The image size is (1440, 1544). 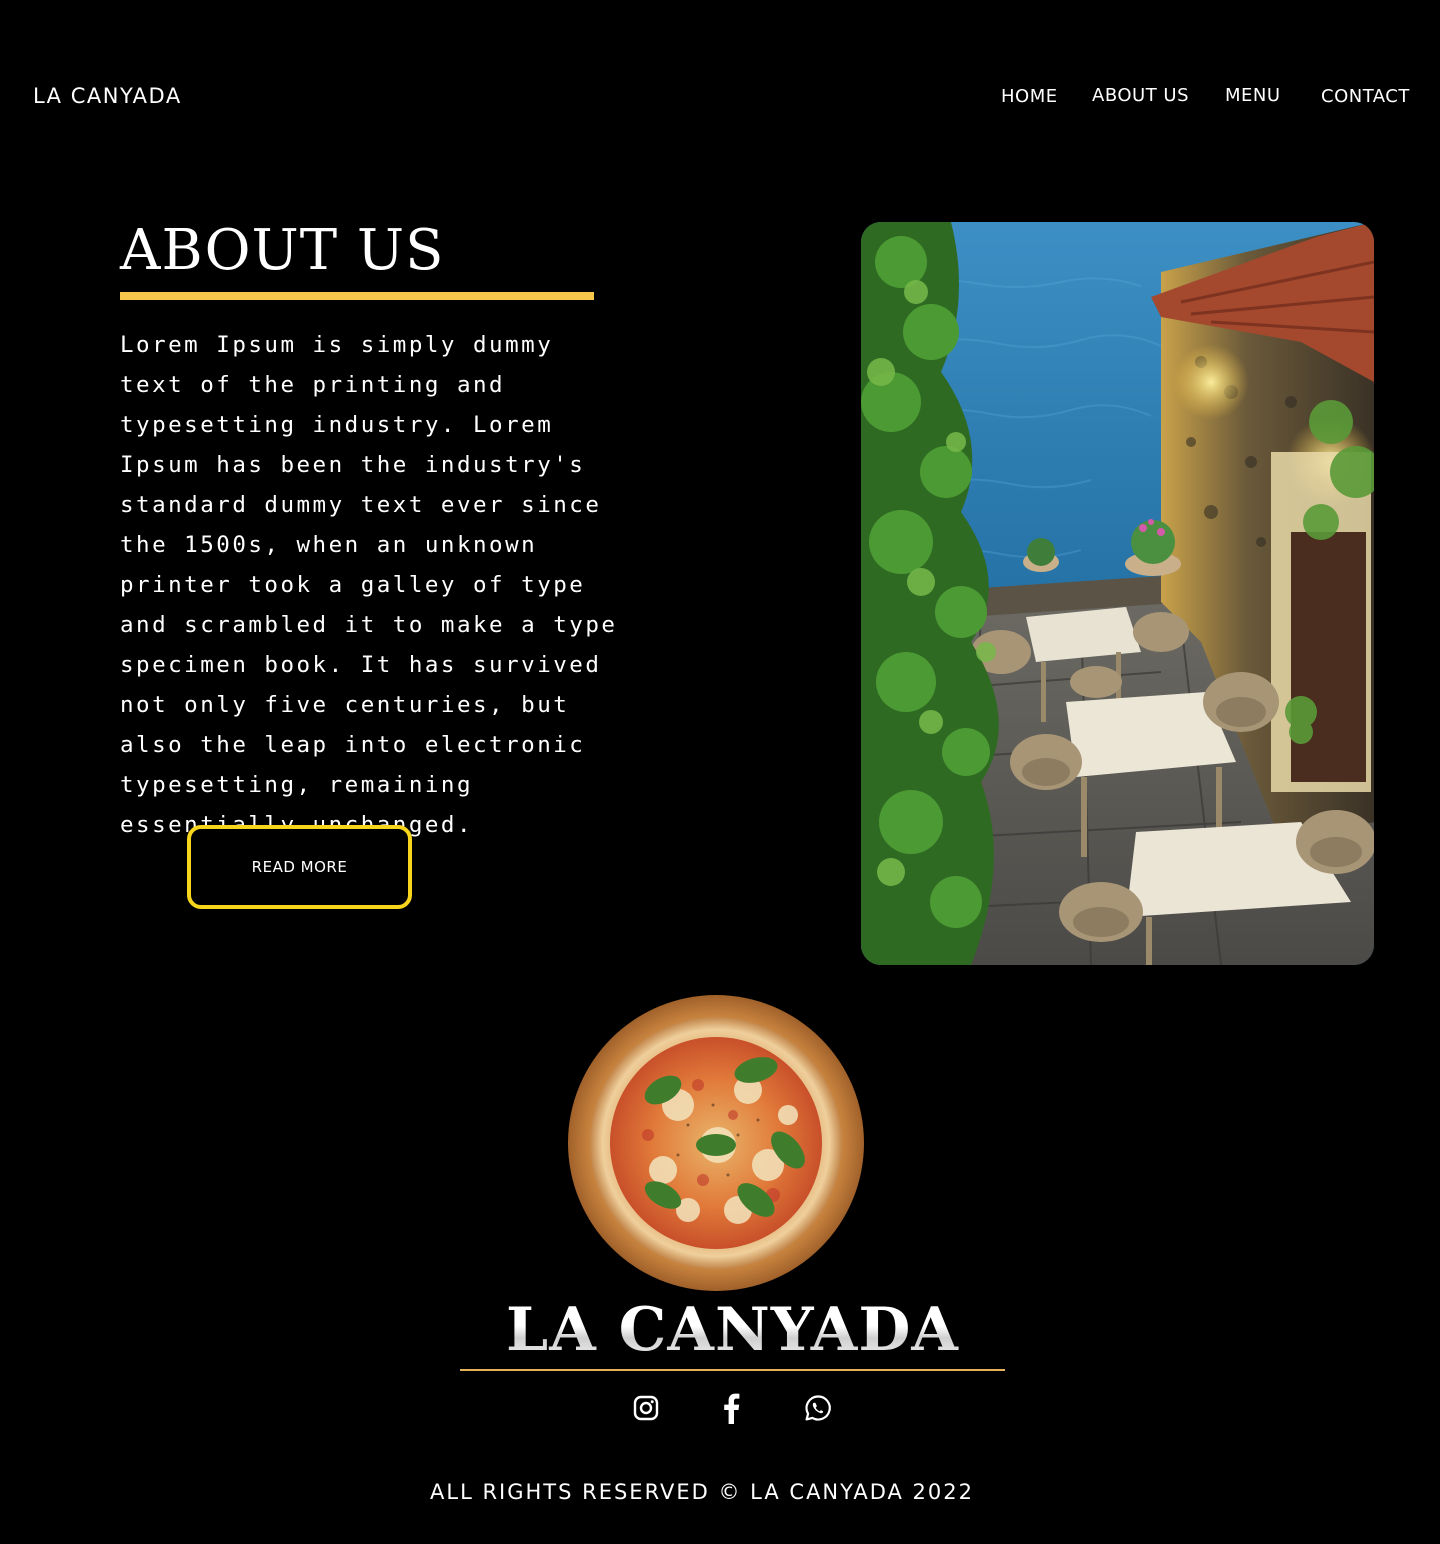 I want to click on nav-contact: CONTACT, so click(x=1365, y=96).